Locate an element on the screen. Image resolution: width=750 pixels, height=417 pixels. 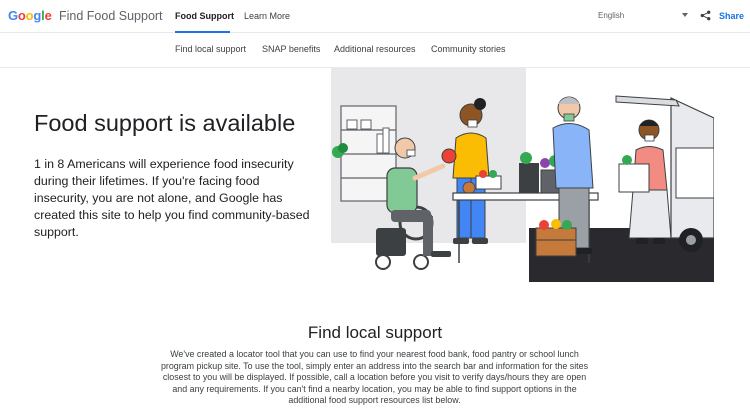
logo-letter: g is located at coordinates (37, 15).